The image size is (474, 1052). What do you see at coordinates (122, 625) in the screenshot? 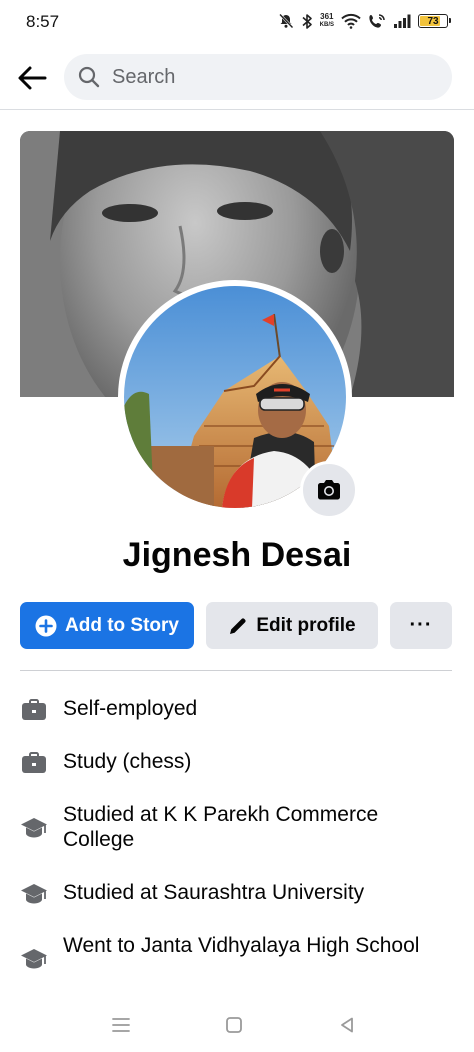
I see `add-to-story-label: Add to Story` at bounding box center [122, 625].